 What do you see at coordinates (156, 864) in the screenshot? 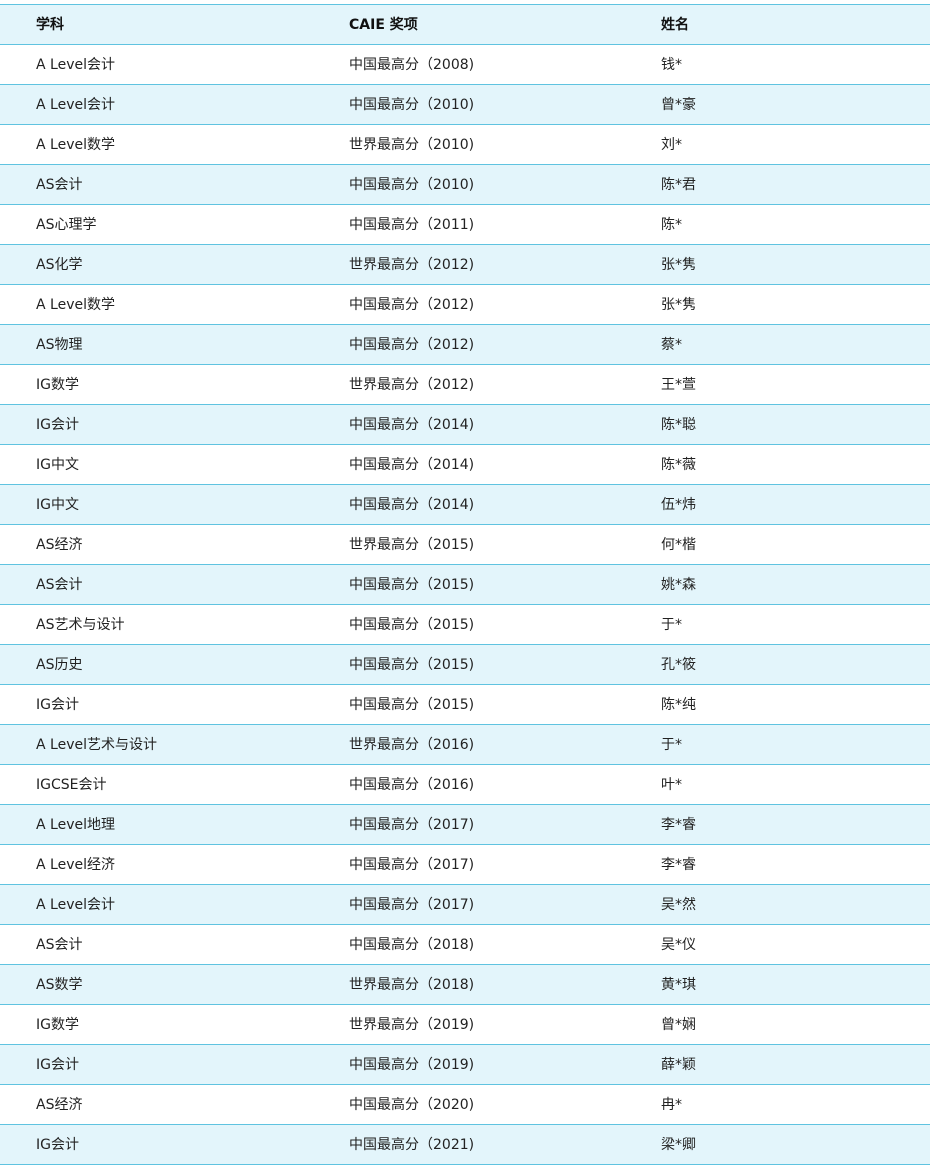
I see `subject-cell: A Level经济` at bounding box center [156, 864].